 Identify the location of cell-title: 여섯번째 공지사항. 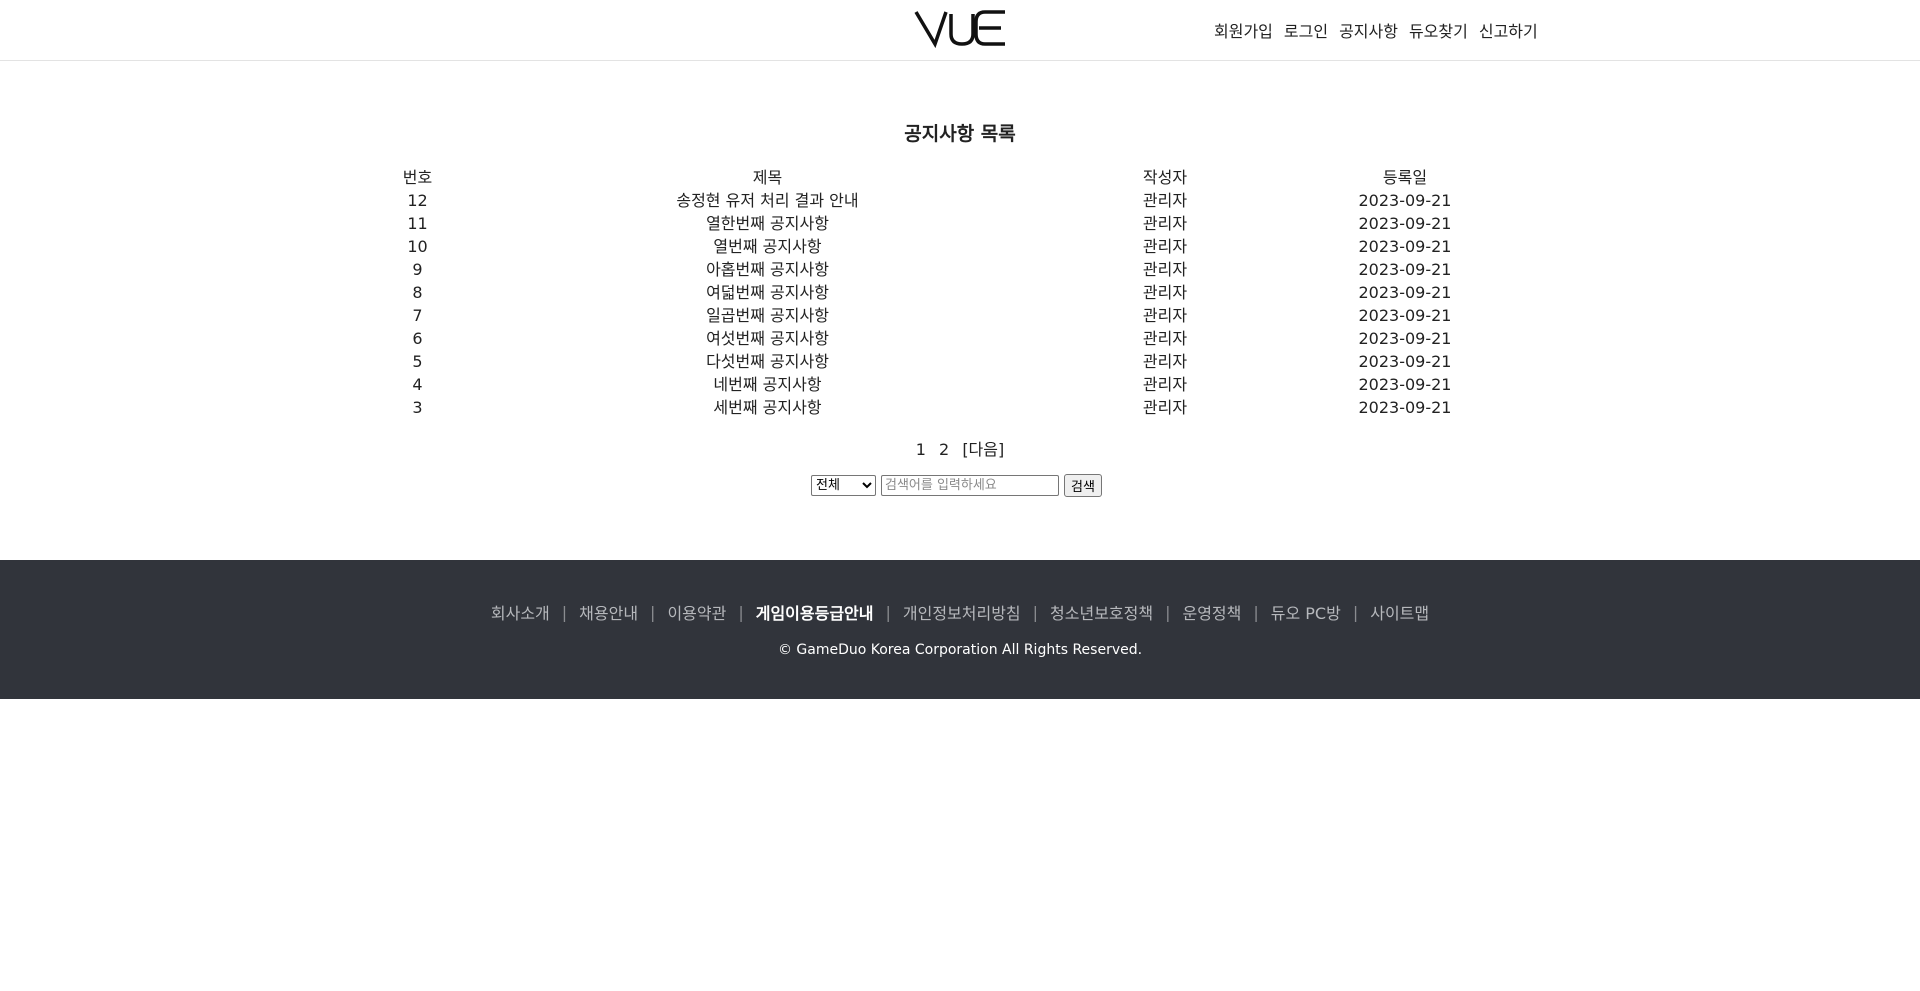
(767, 338).